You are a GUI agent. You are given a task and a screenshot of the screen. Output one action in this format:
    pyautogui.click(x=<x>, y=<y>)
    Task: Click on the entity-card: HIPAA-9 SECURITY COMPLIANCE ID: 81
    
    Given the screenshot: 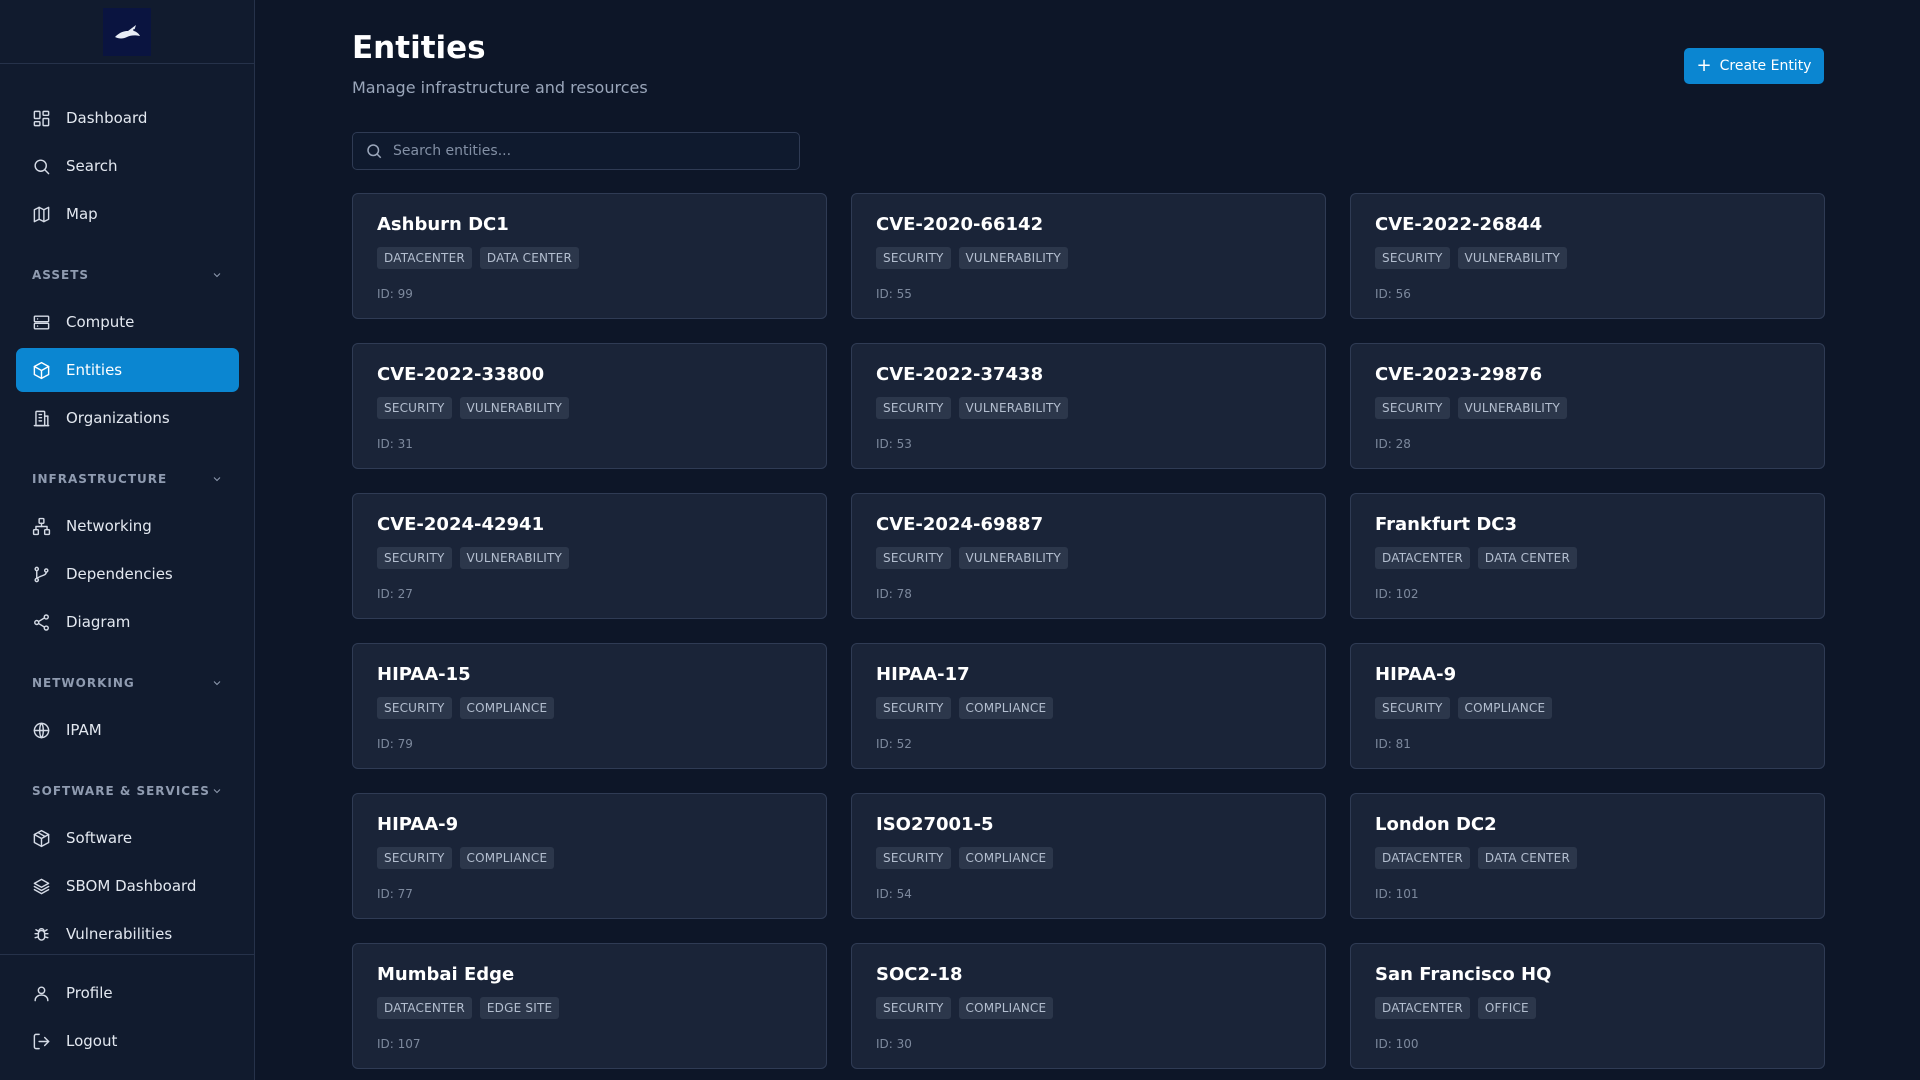 What is the action you would take?
    pyautogui.click(x=1587, y=706)
    